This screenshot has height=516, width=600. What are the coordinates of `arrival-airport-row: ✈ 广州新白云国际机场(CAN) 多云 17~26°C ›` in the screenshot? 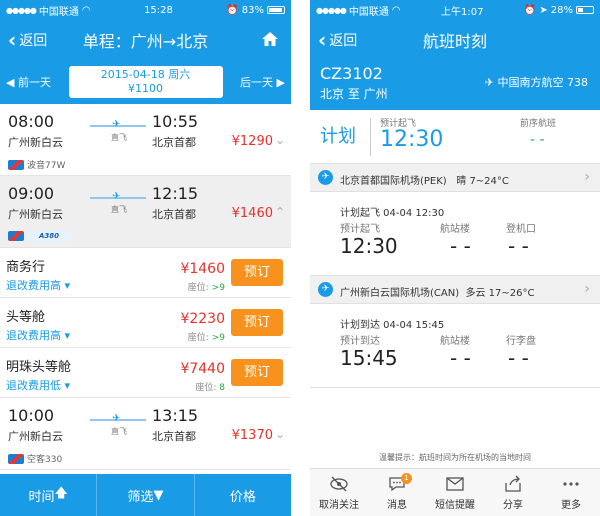 It's located at (455, 290).